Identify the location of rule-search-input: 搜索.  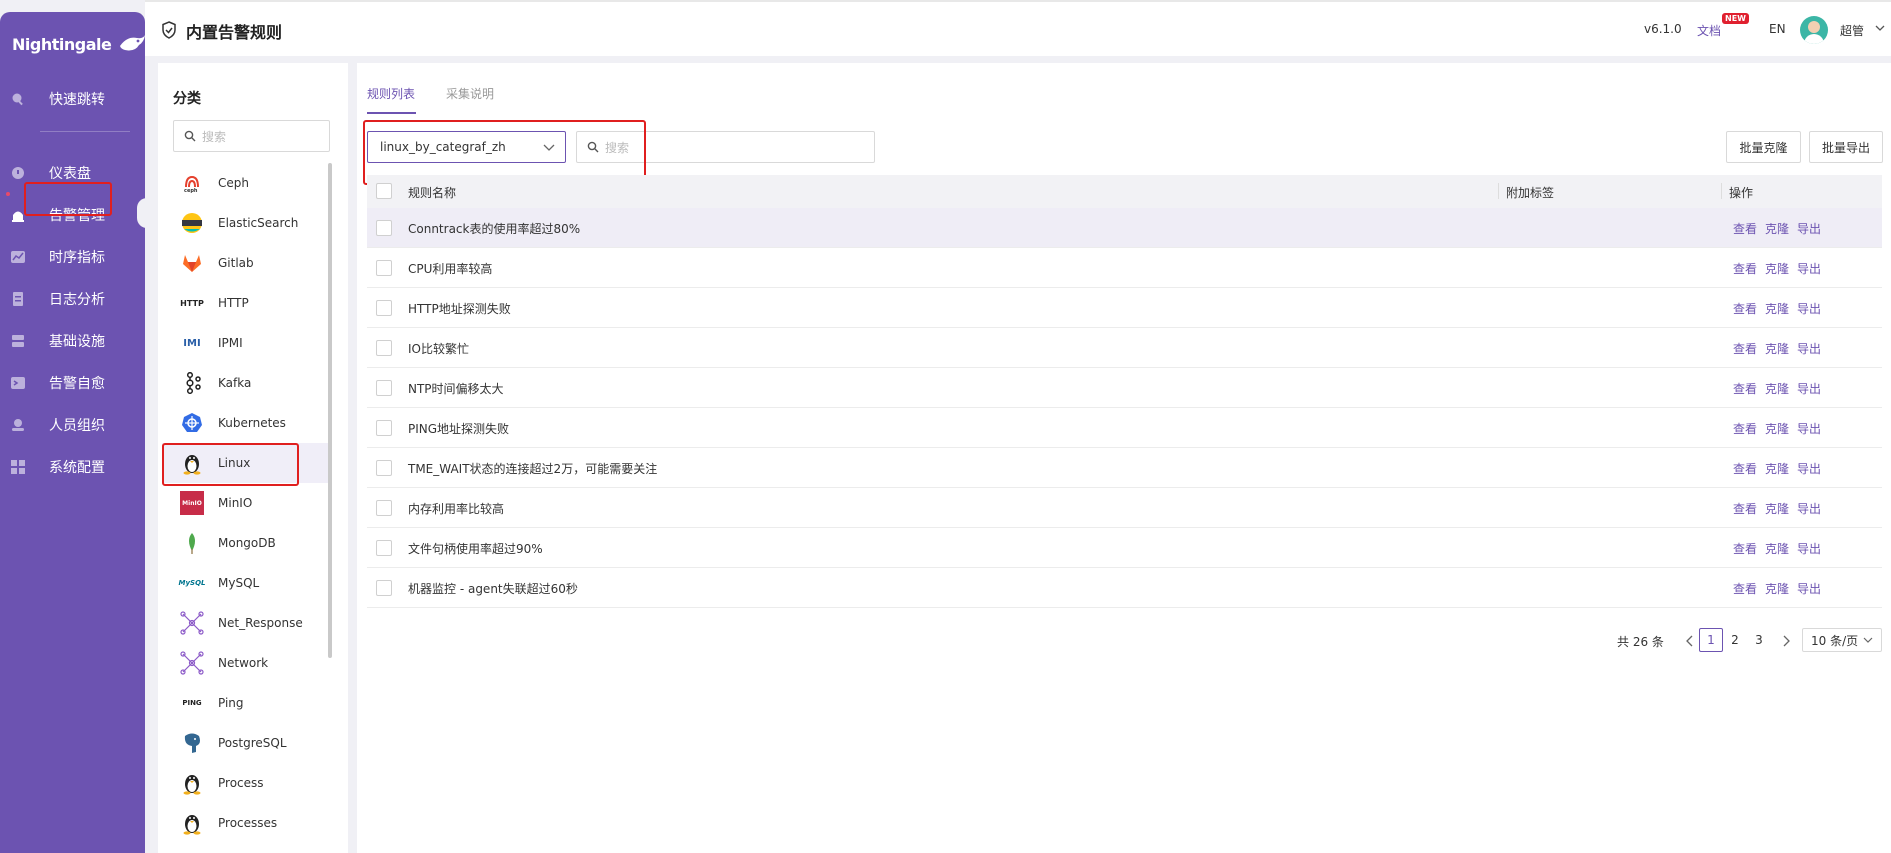
(725, 147).